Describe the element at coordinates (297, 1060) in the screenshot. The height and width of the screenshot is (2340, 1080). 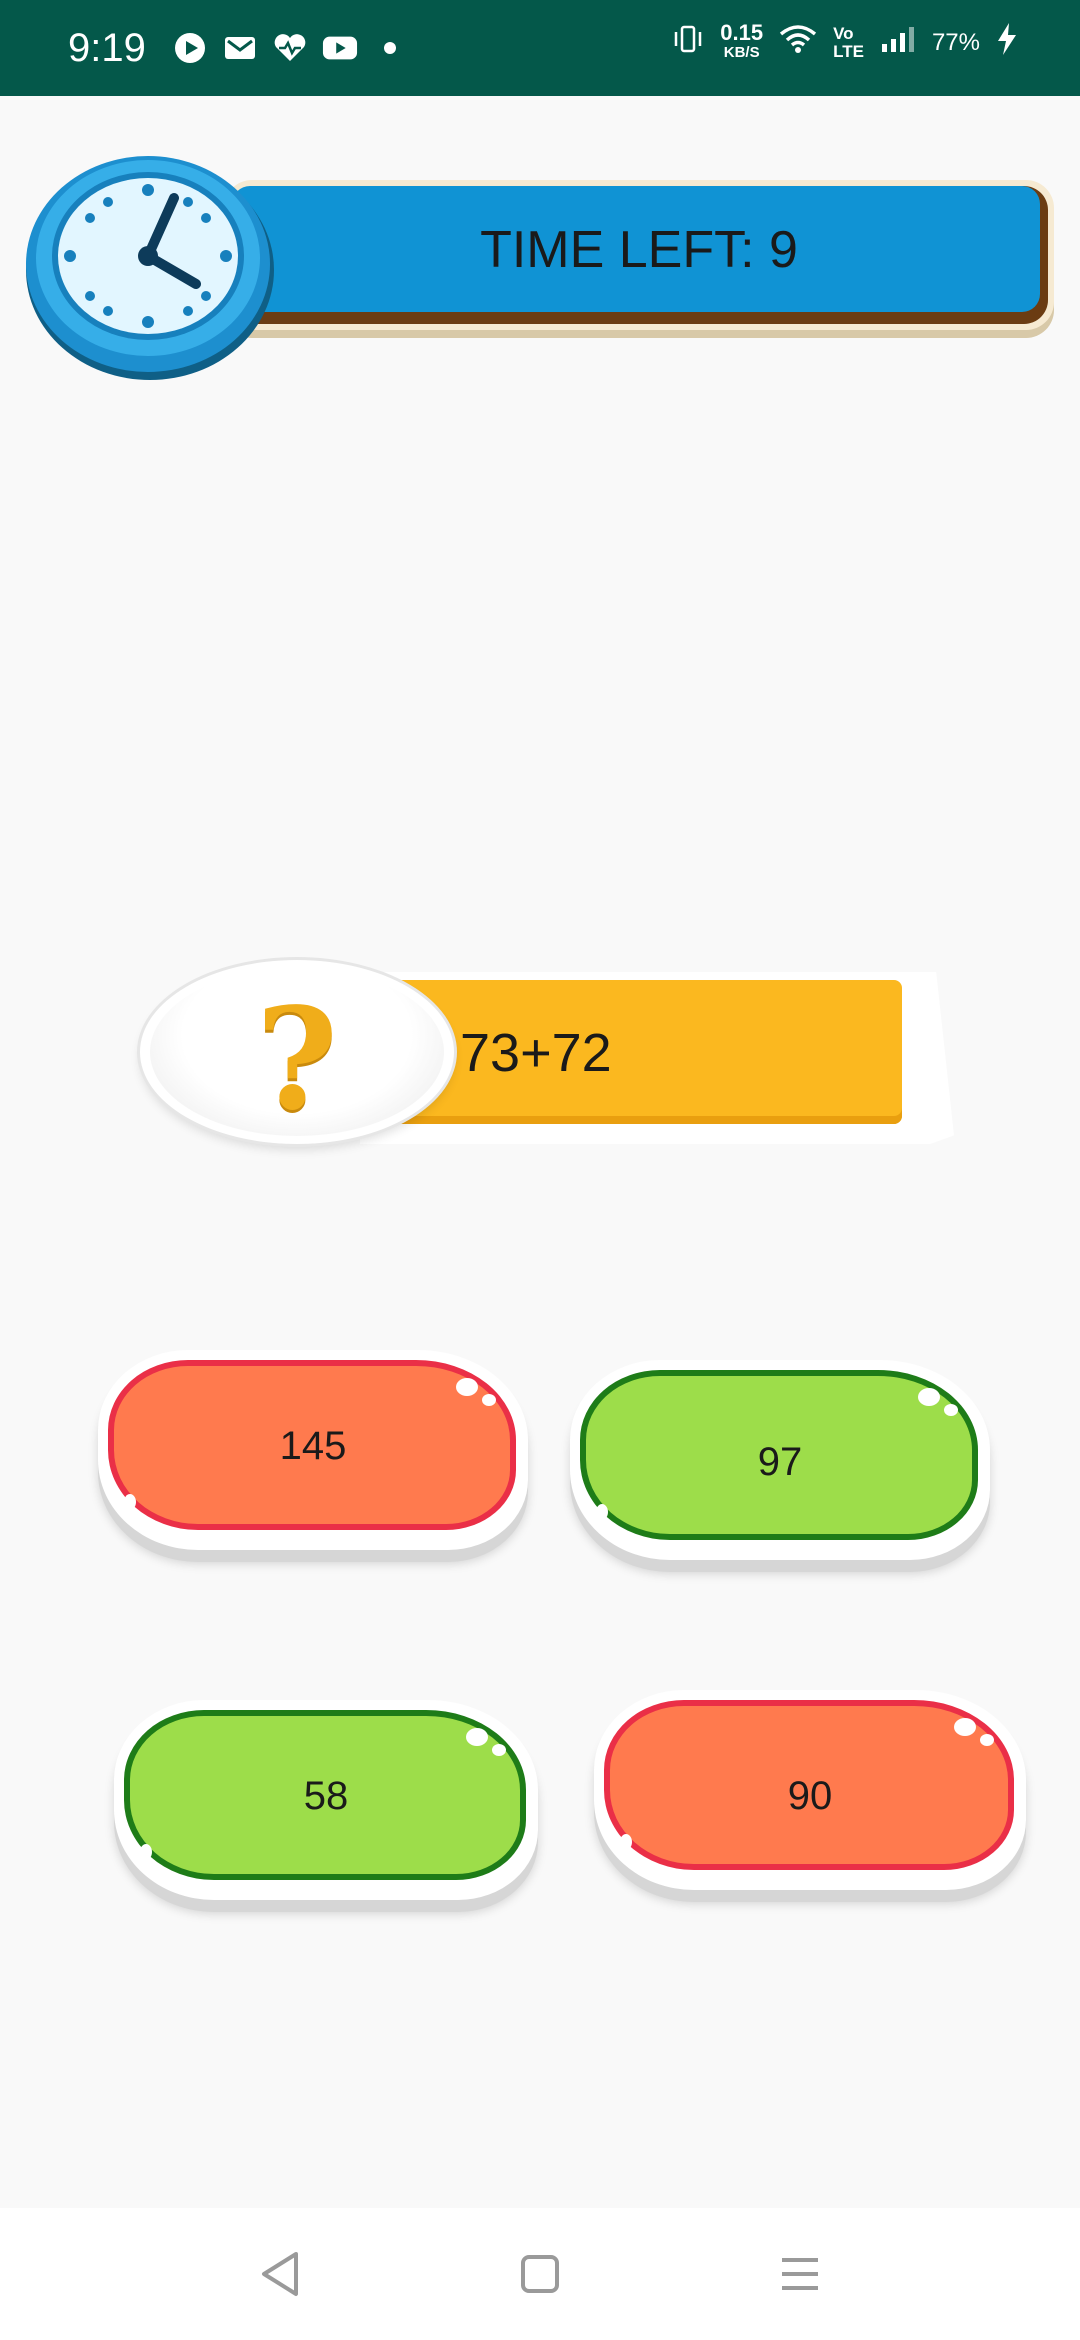
I see `question-mark-icon: ?` at that location.